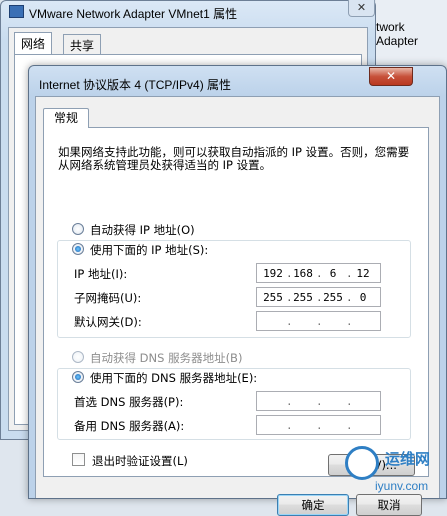  I want to click on validate-on-exit-checkbox, so click(78, 459).